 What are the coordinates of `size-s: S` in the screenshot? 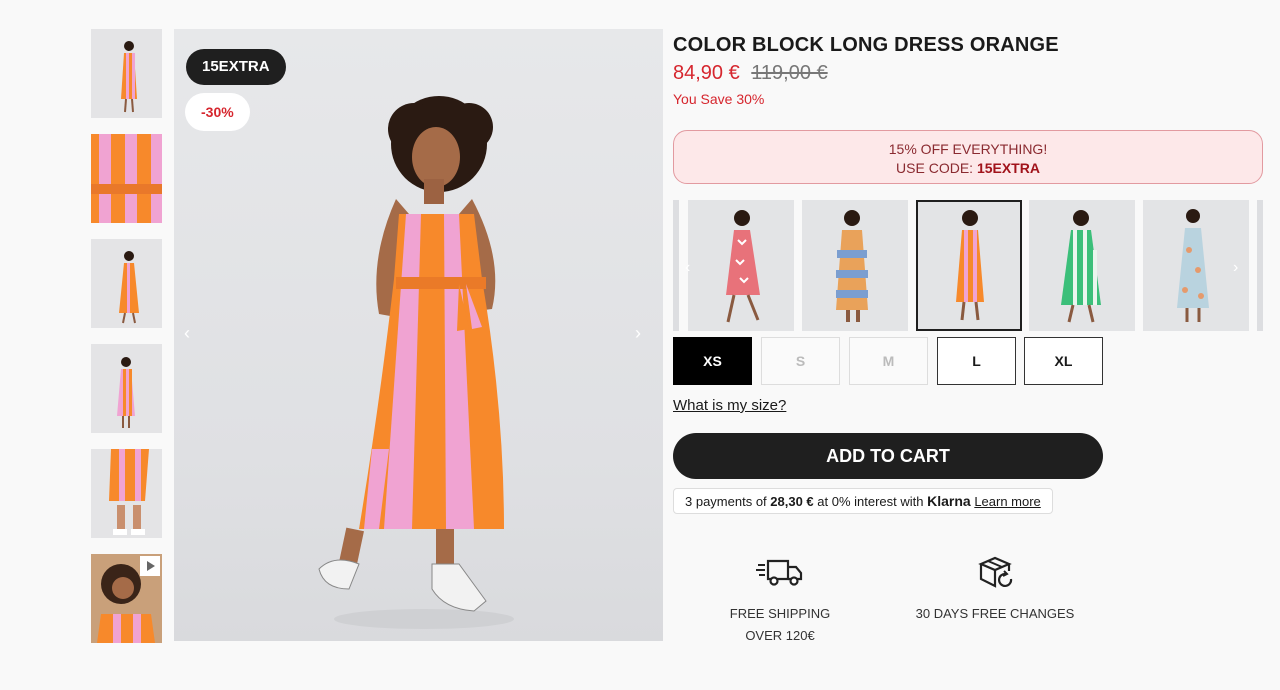 It's located at (800, 361).